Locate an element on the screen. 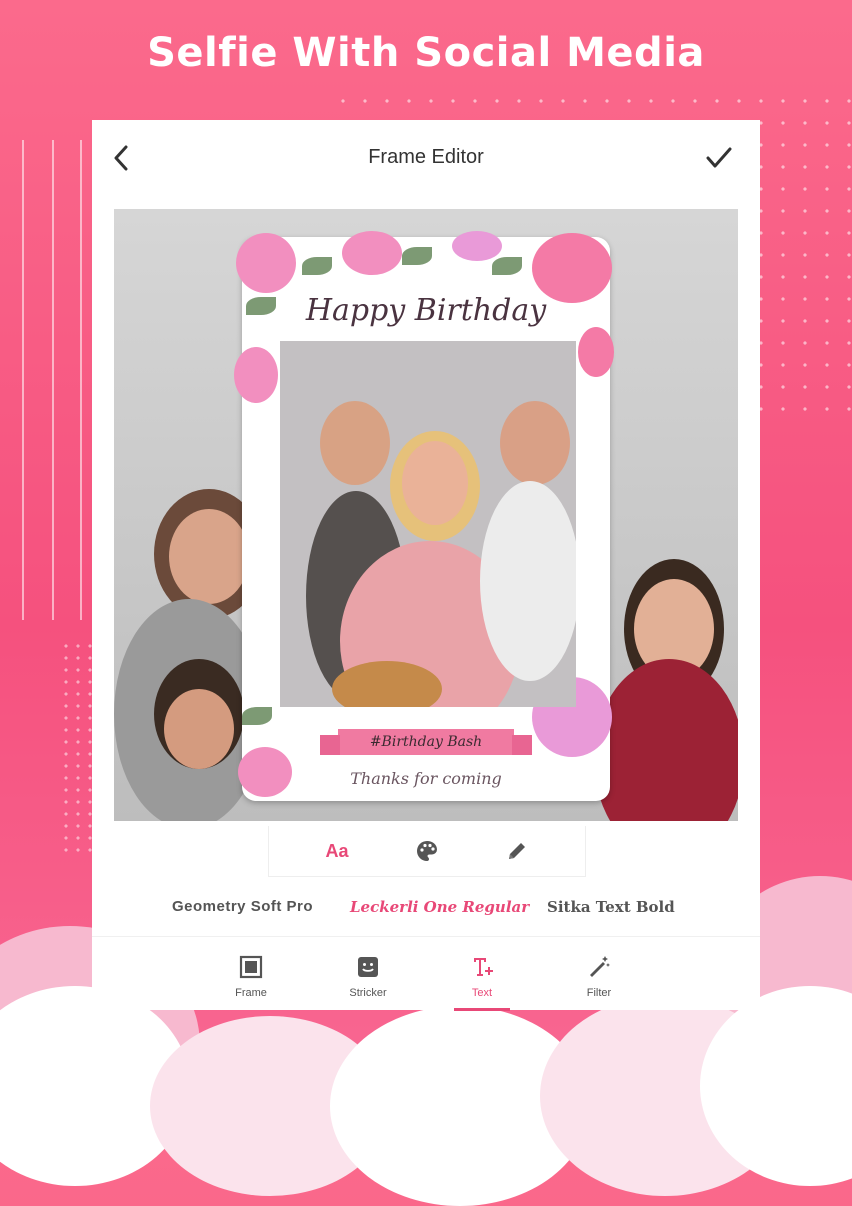 This screenshot has height=1206, width=852. tab-label: Stricker is located at coordinates (368, 993).